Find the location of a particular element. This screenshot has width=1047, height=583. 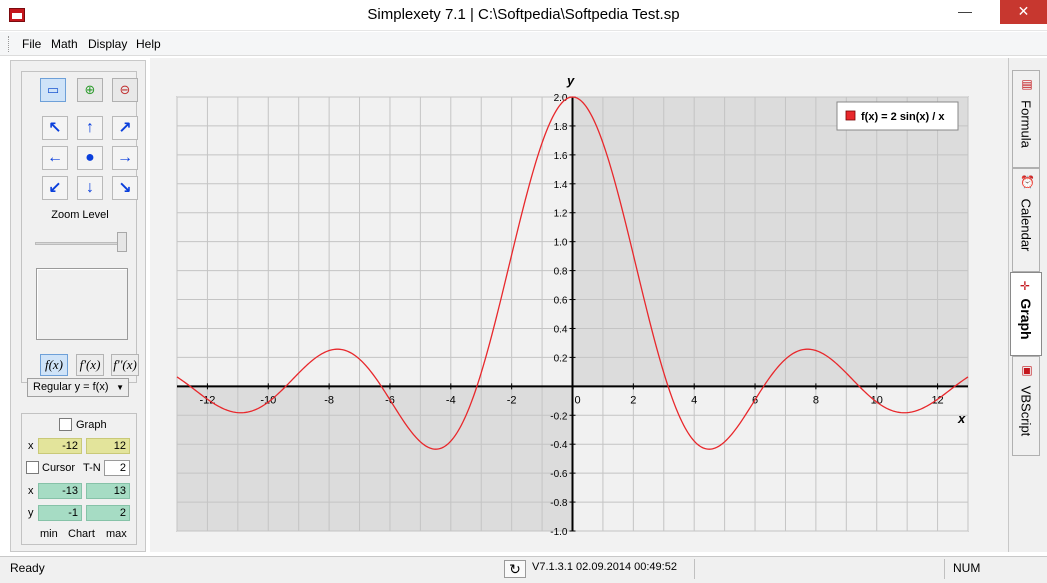

status-bar: Ready ↻ V7.1.3.1 02.09.2014 00:49:52 NUM is located at coordinates (523, 569).